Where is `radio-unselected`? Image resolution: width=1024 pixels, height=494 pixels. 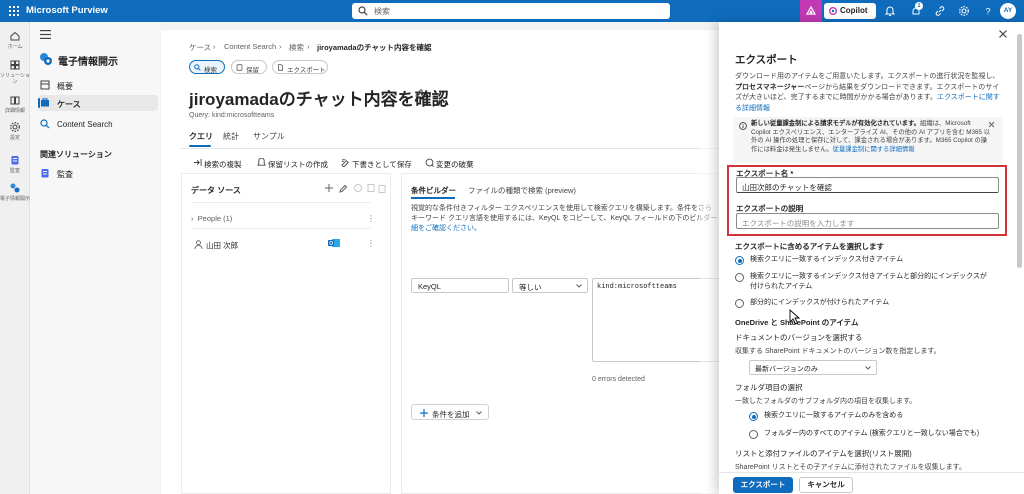 radio-unselected is located at coordinates (753, 434).